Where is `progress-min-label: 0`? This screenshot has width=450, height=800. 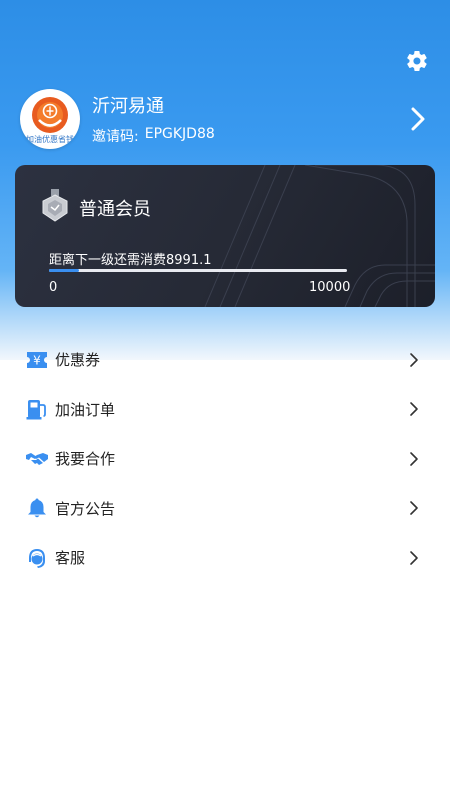
progress-min-label: 0 is located at coordinates (53, 287).